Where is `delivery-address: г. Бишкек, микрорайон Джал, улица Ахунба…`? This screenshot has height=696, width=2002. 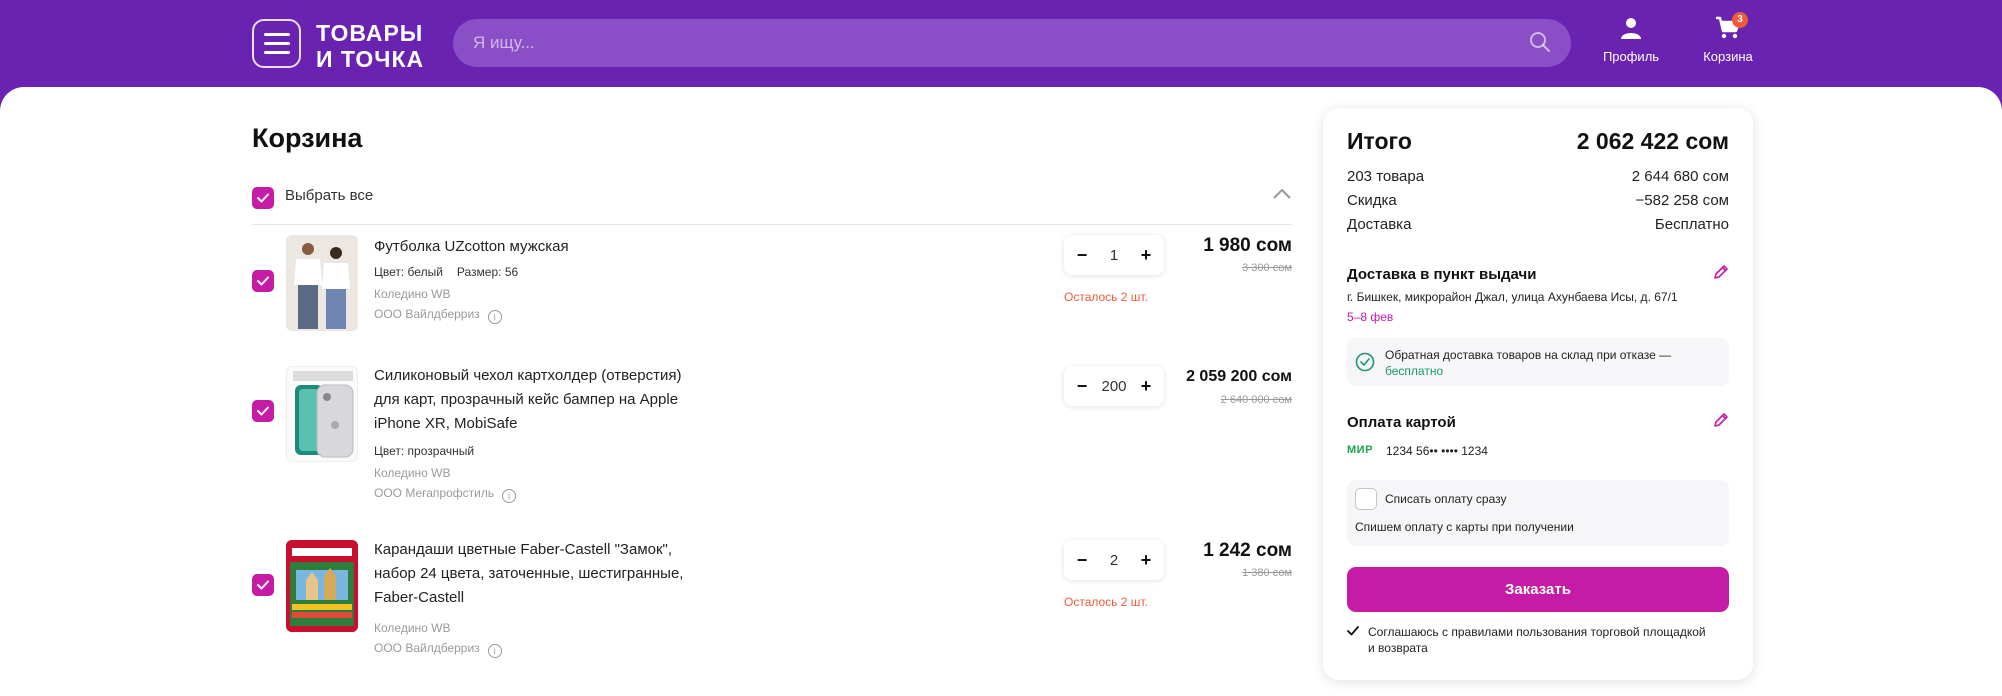
delivery-address: г. Бишкек, микрорайон Джал, улица Ахунба… is located at coordinates (1512, 297).